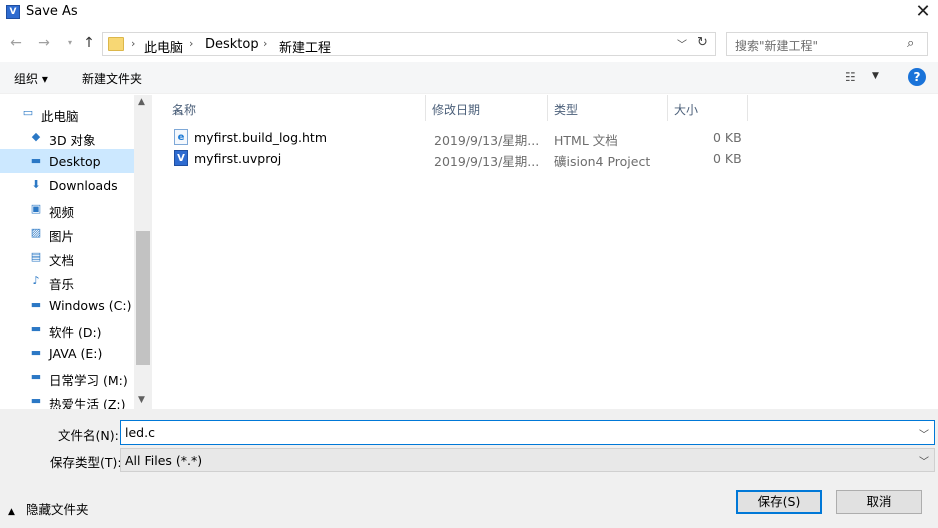 Image resolution: width=938 pixels, height=528 pixels. Describe the element at coordinates (88, 435) in the screenshot. I see `filename-label: 文件名(N):` at that location.